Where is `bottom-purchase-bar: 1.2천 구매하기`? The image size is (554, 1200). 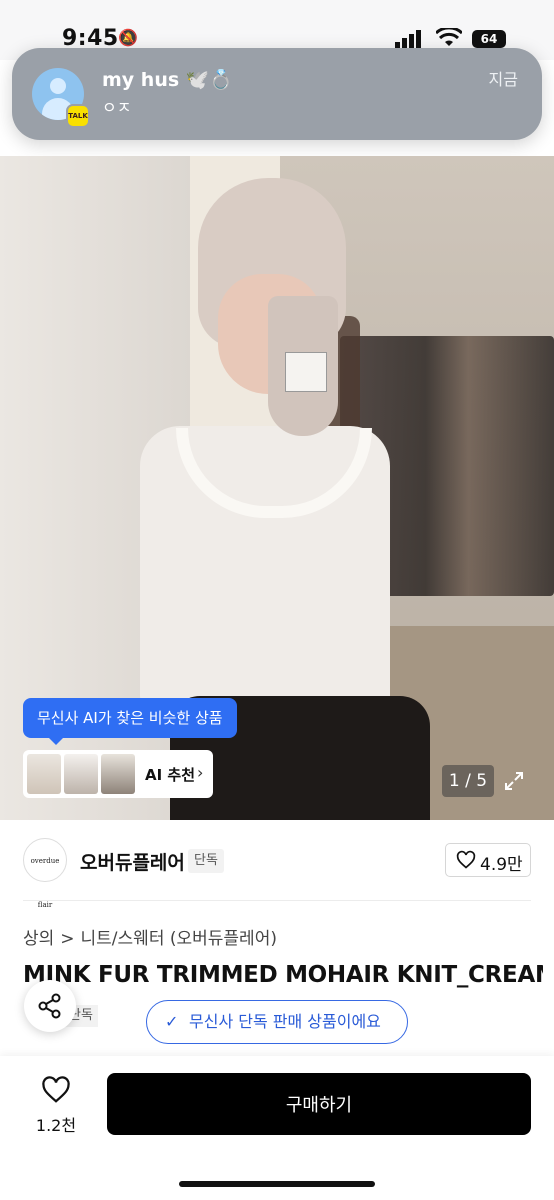
bottom-purchase-bar: 1.2천 구매하기 is located at coordinates (277, 1128).